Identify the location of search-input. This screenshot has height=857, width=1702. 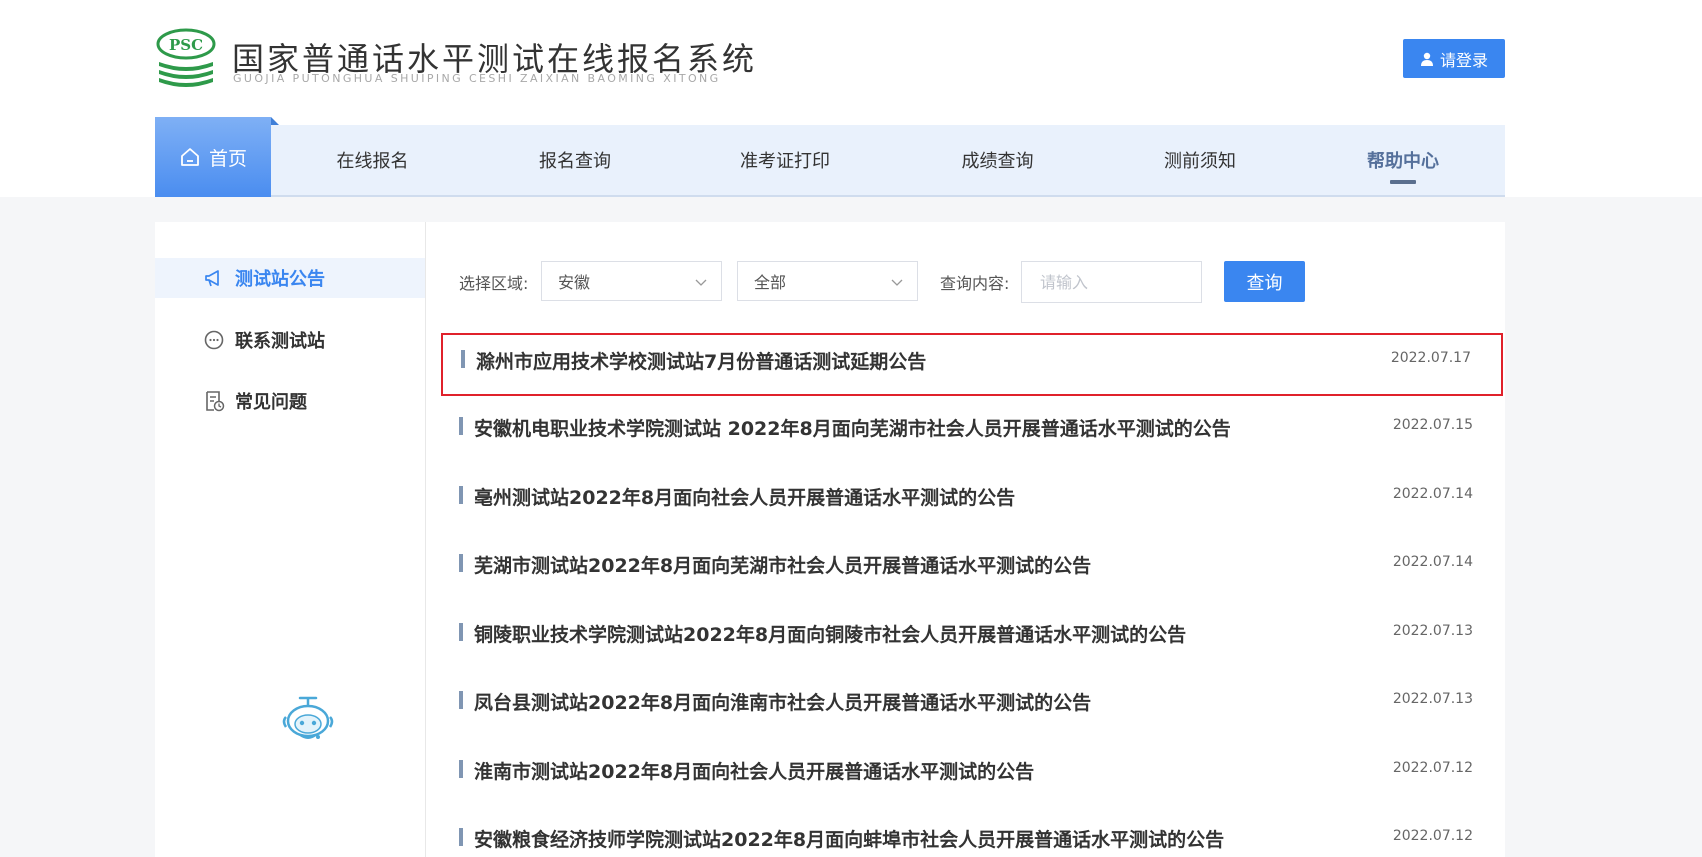
(1111, 282).